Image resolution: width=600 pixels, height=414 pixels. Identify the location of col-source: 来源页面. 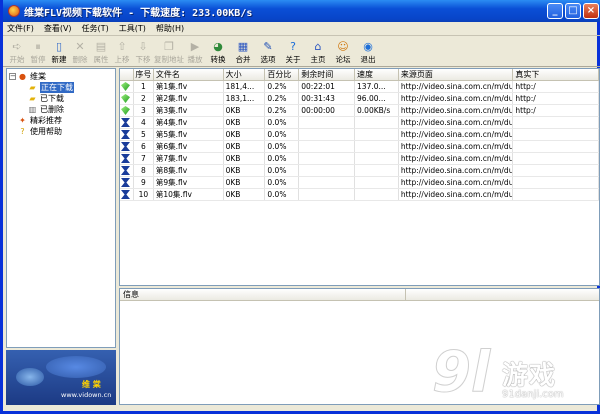
(456, 74).